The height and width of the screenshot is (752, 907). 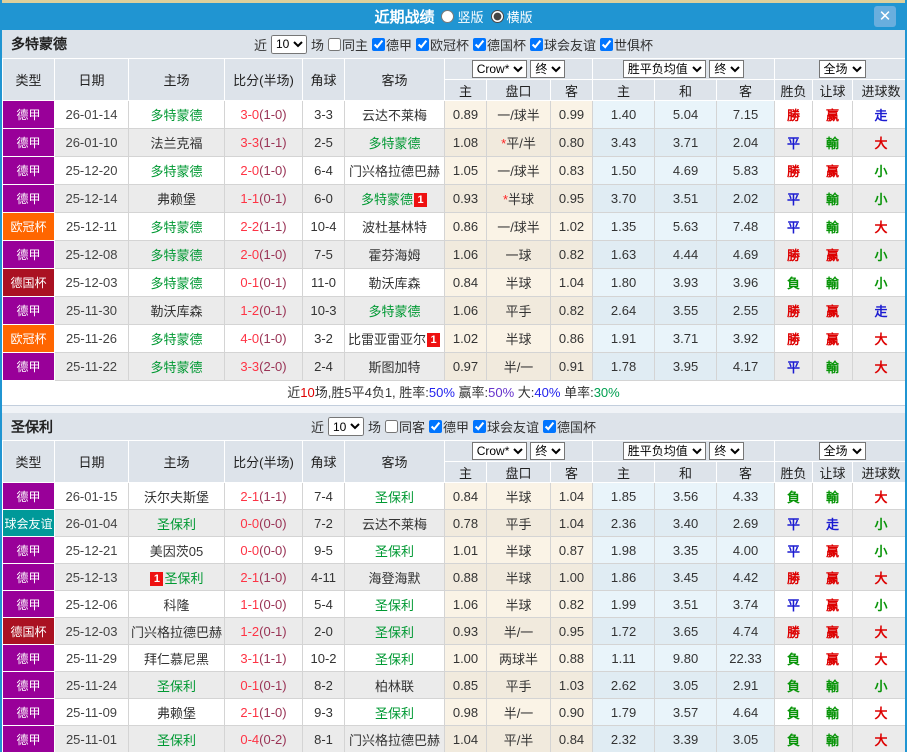 I want to click on same-venue-label: 同主, so click(x=354, y=45).